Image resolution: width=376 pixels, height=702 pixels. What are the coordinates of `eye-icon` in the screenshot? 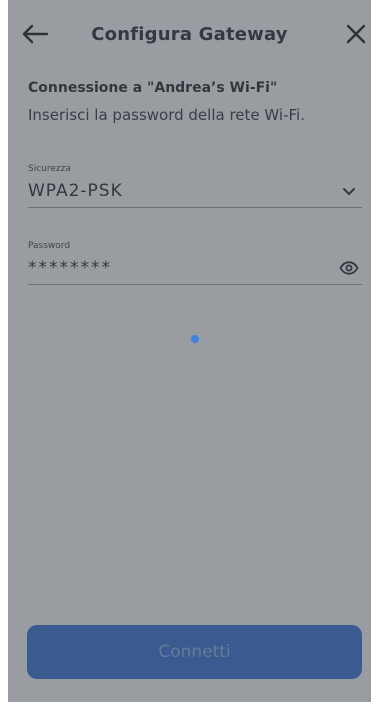 It's located at (349, 268).